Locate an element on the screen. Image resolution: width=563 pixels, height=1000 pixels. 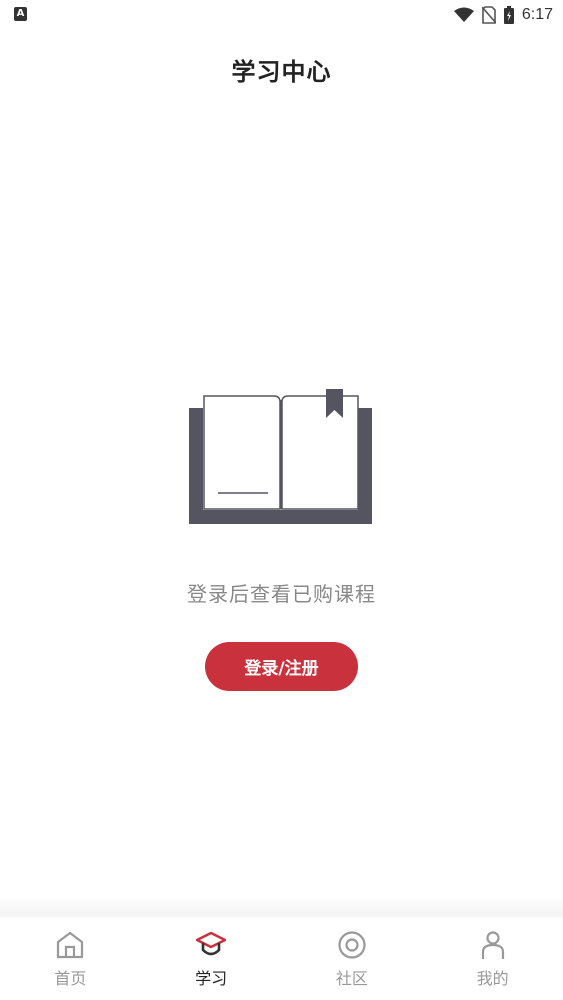
home-icon is located at coordinates (70, 945).